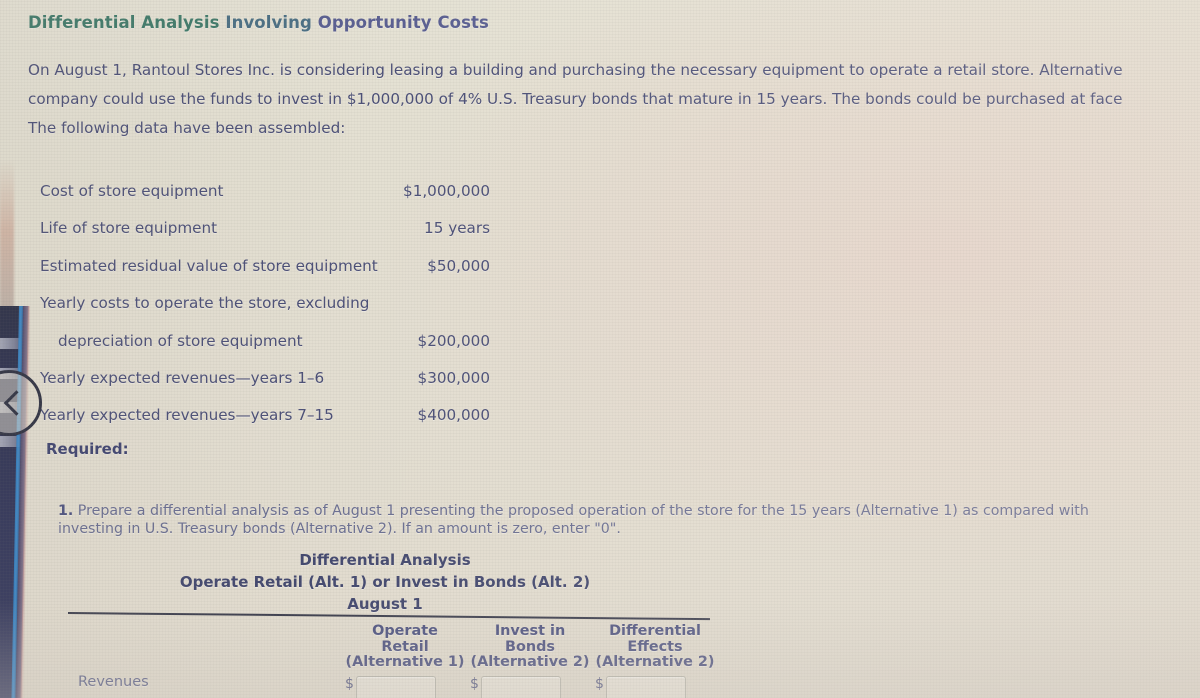 This screenshot has width=1200, height=698. I want to click on column-header-invest-in-bonds: Invest in Bonds (Alternative 2), so click(530, 647).